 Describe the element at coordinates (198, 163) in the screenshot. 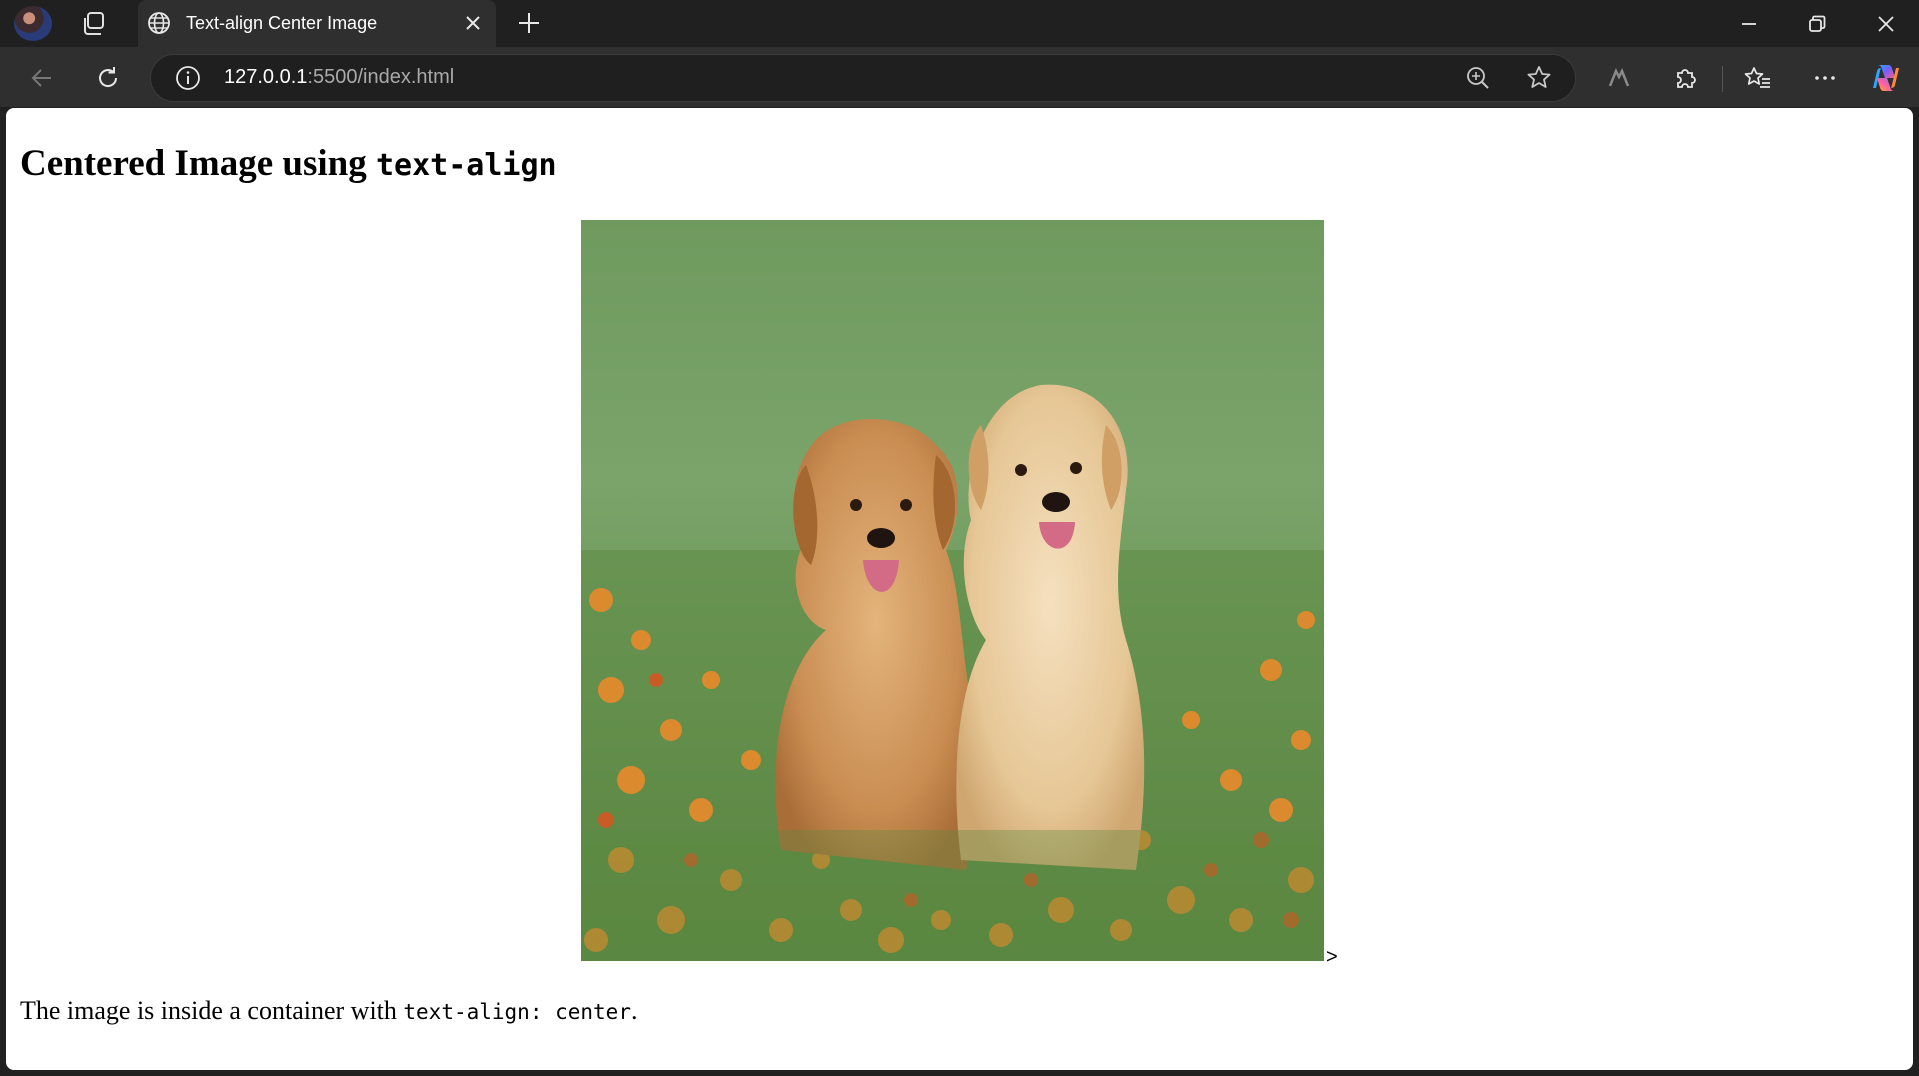

I see `heading-text: Centered Image using` at that location.